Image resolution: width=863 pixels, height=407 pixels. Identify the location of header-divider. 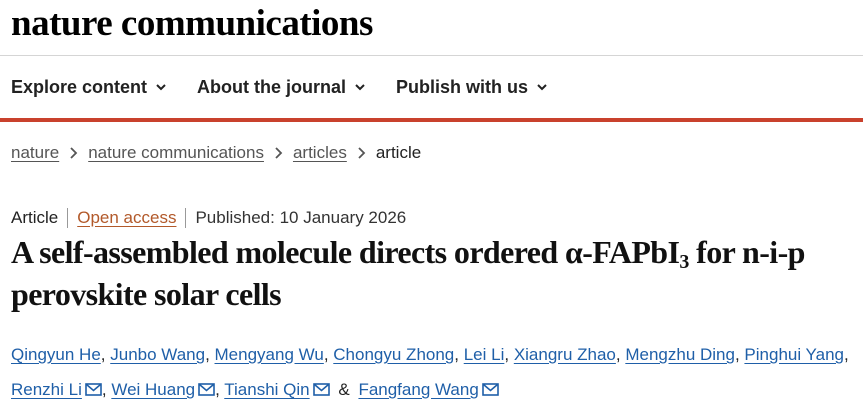
(431, 55).